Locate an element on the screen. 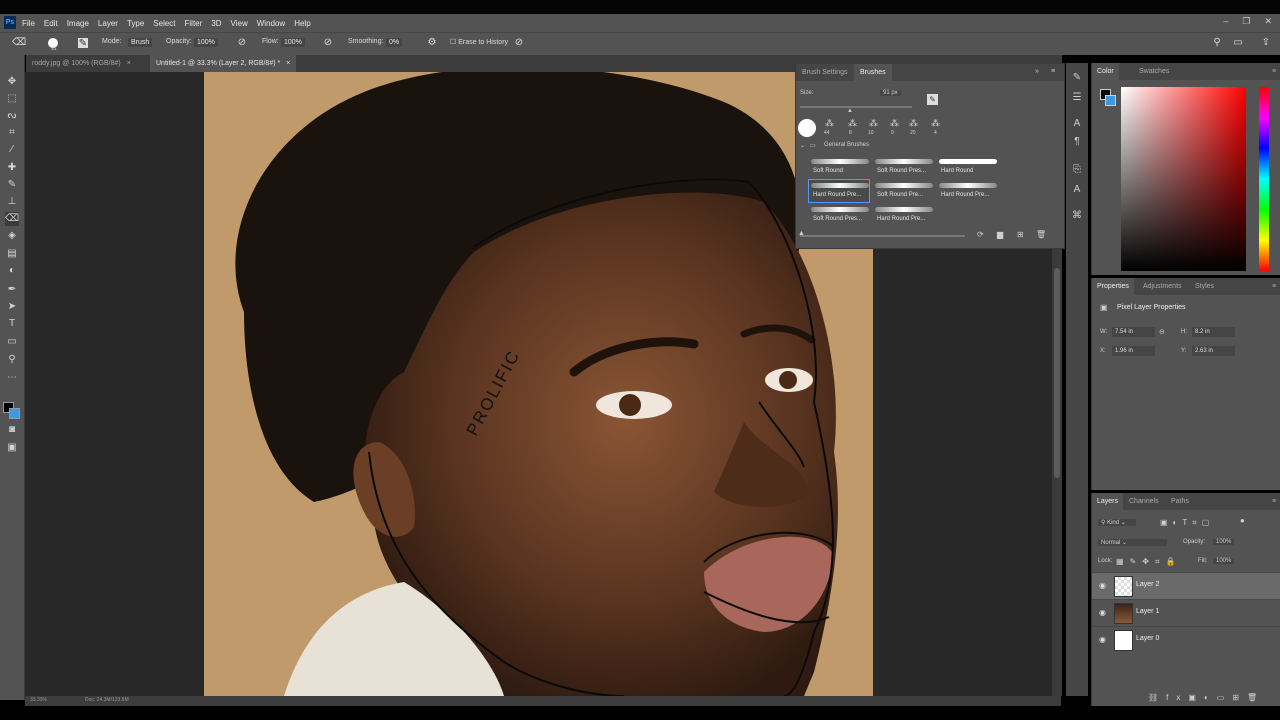 The image size is (1280, 720). more-tools-icon: ⋯ is located at coordinates (12, 378).